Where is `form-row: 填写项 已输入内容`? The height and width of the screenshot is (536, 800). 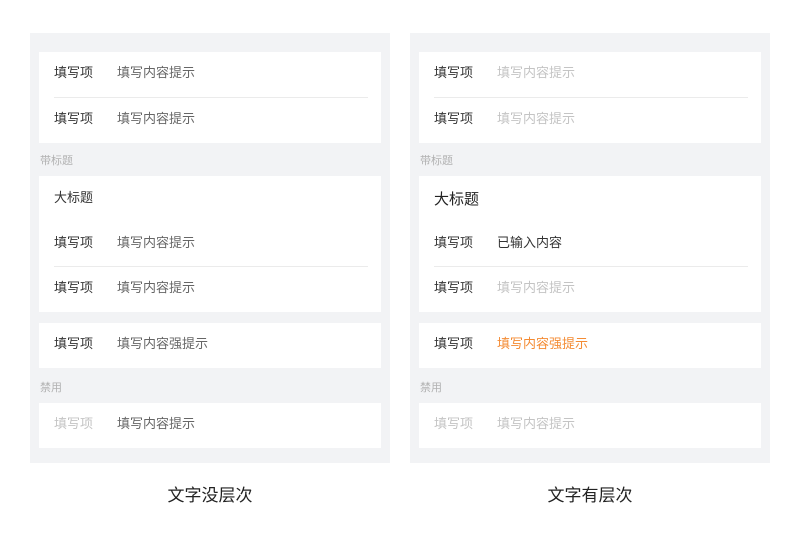
form-row: 填写项 已输入内容 is located at coordinates (590, 244).